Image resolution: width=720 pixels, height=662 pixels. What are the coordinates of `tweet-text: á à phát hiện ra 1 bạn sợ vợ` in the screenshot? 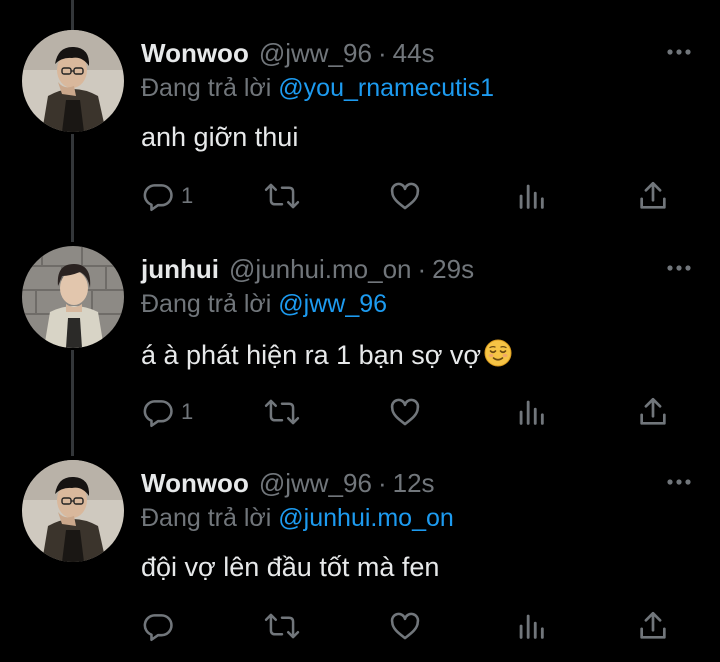 It's located at (327, 356).